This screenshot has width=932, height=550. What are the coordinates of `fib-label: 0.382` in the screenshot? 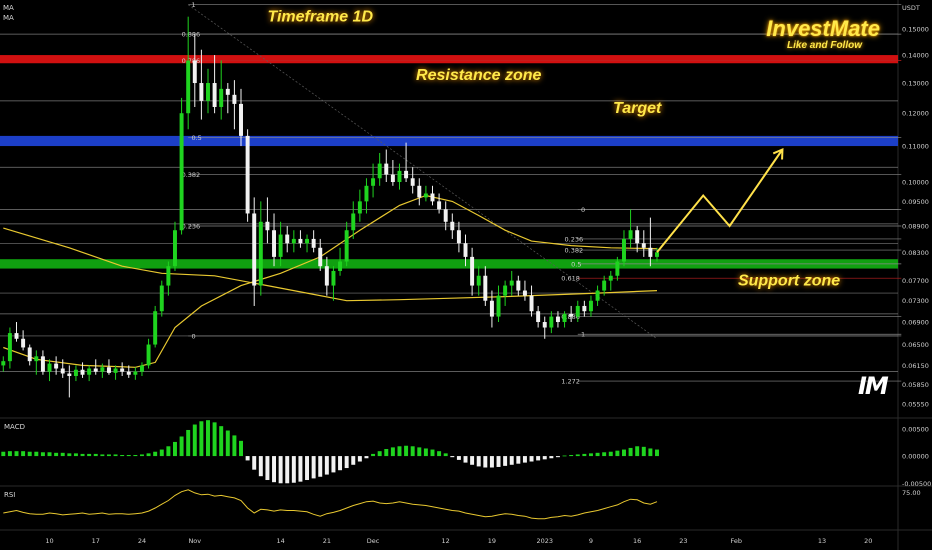 It's located at (191, 175).